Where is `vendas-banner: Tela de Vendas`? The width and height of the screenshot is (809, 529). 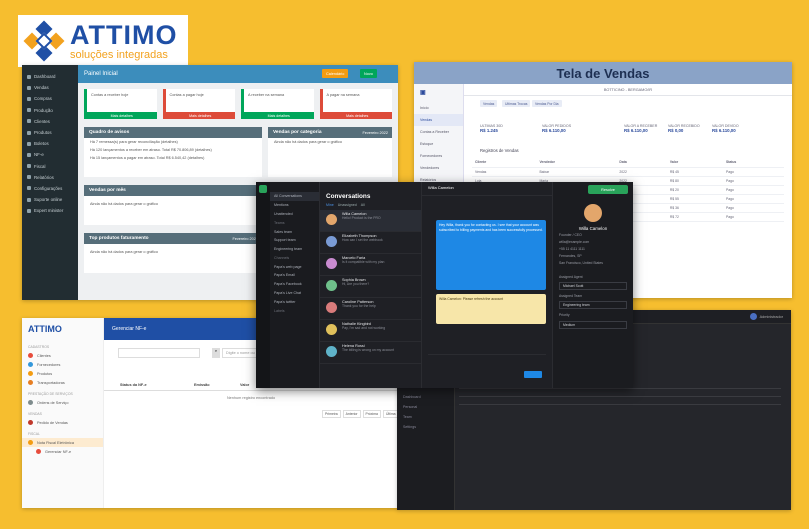
vendas-banner: Tela de Vendas is located at coordinates (603, 73).